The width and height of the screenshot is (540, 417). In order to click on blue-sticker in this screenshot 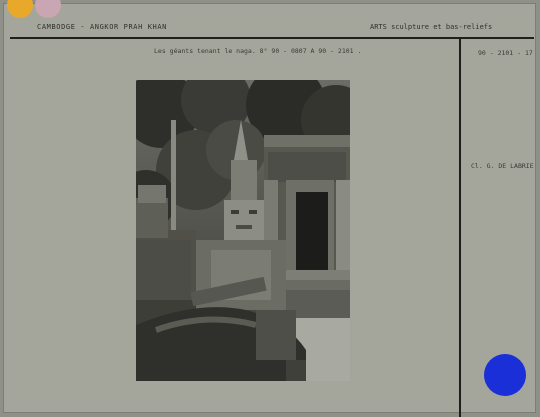, I will do `click(505, 375)`.